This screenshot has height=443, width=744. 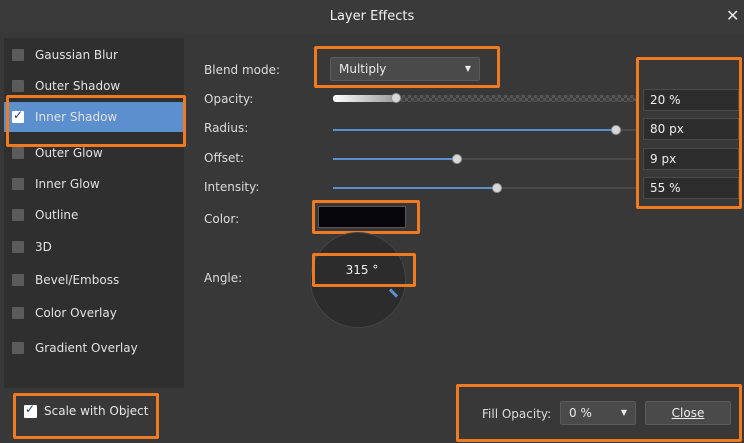 What do you see at coordinates (57, 215) in the screenshot?
I see `effect-label: Outline` at bounding box center [57, 215].